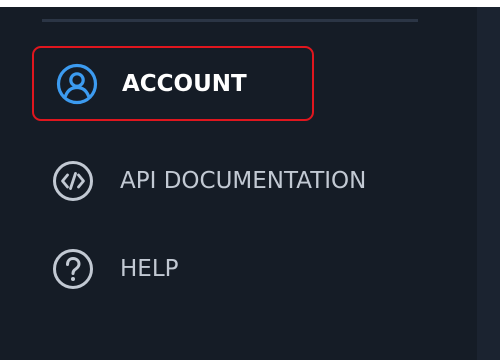  Describe the element at coordinates (230, 20) in the screenshot. I see `sidebar-divider` at that location.